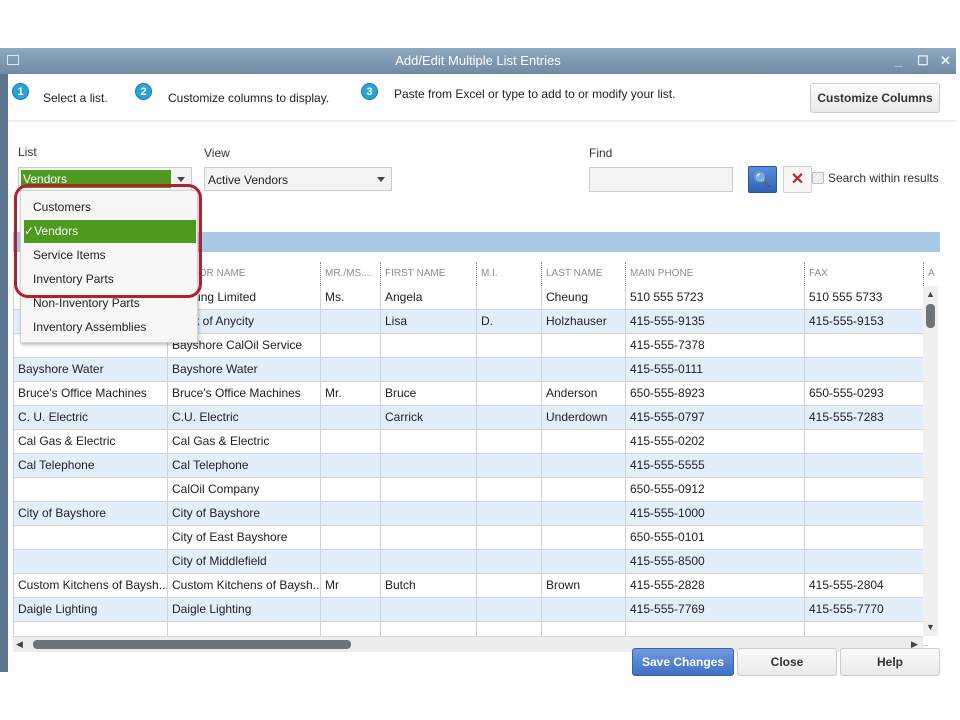 This screenshot has height=720, width=960. What do you see at coordinates (863, 298) in the screenshot?
I see `cell-col-fax: 510 555 5733` at bounding box center [863, 298].